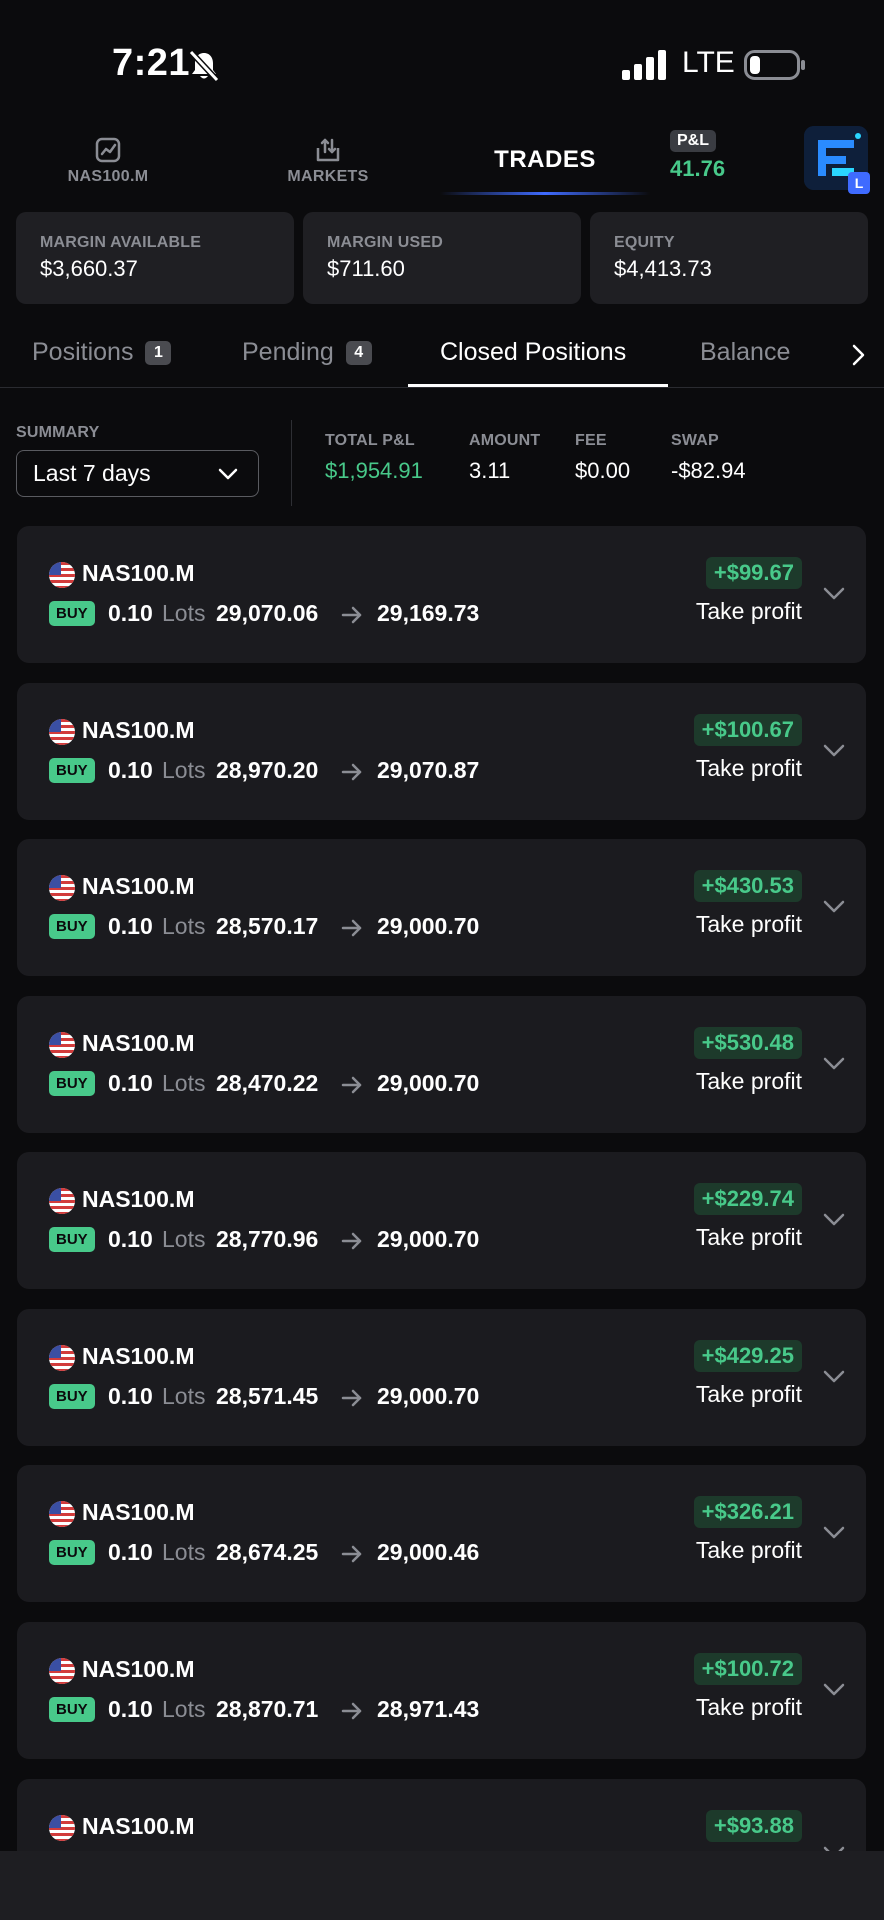 The width and height of the screenshot is (884, 1920). I want to click on top-navigation: NAS100.M MARKETS TRADES P&L 41.76 L, so click(442, 157).